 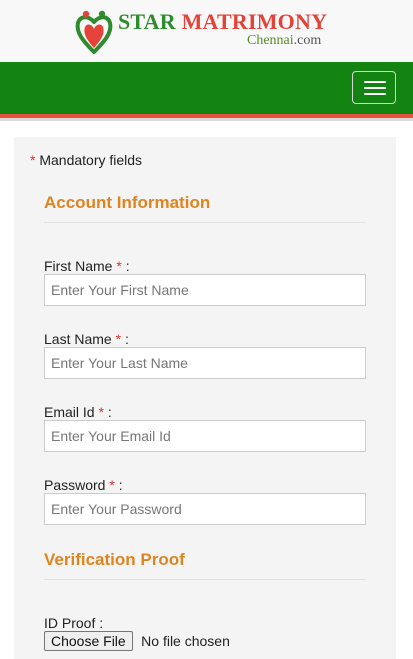 What do you see at coordinates (284, 40) in the screenshot?
I see `brand-subtitle: Chennai.com` at bounding box center [284, 40].